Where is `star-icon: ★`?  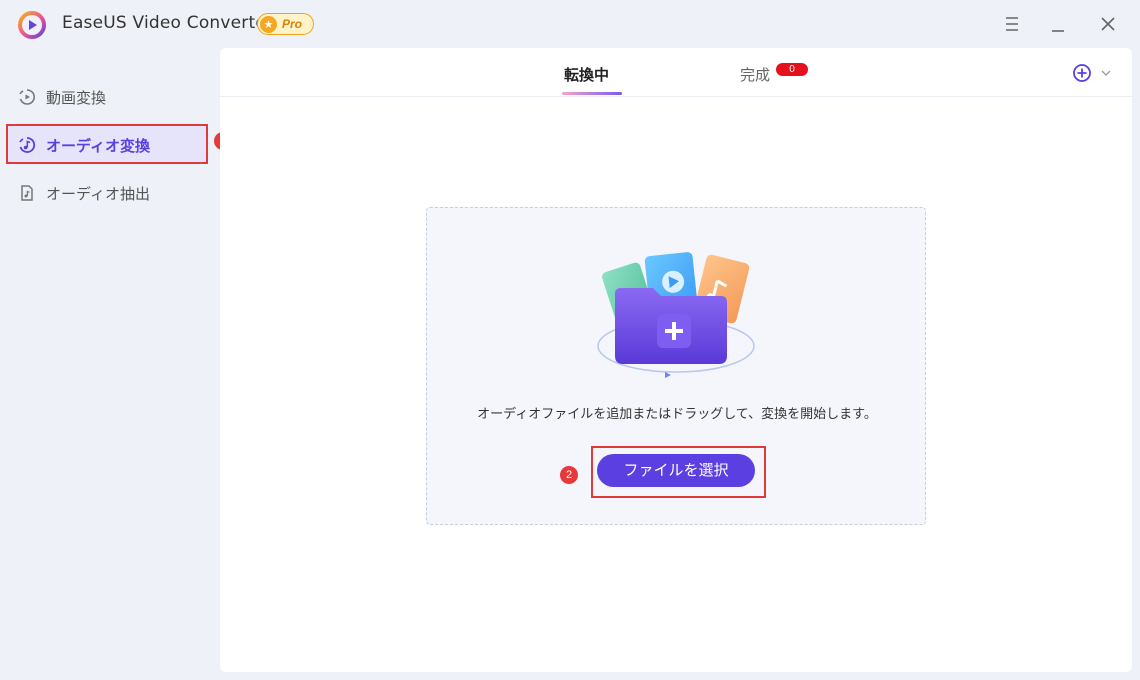 star-icon: ★ is located at coordinates (268, 24).